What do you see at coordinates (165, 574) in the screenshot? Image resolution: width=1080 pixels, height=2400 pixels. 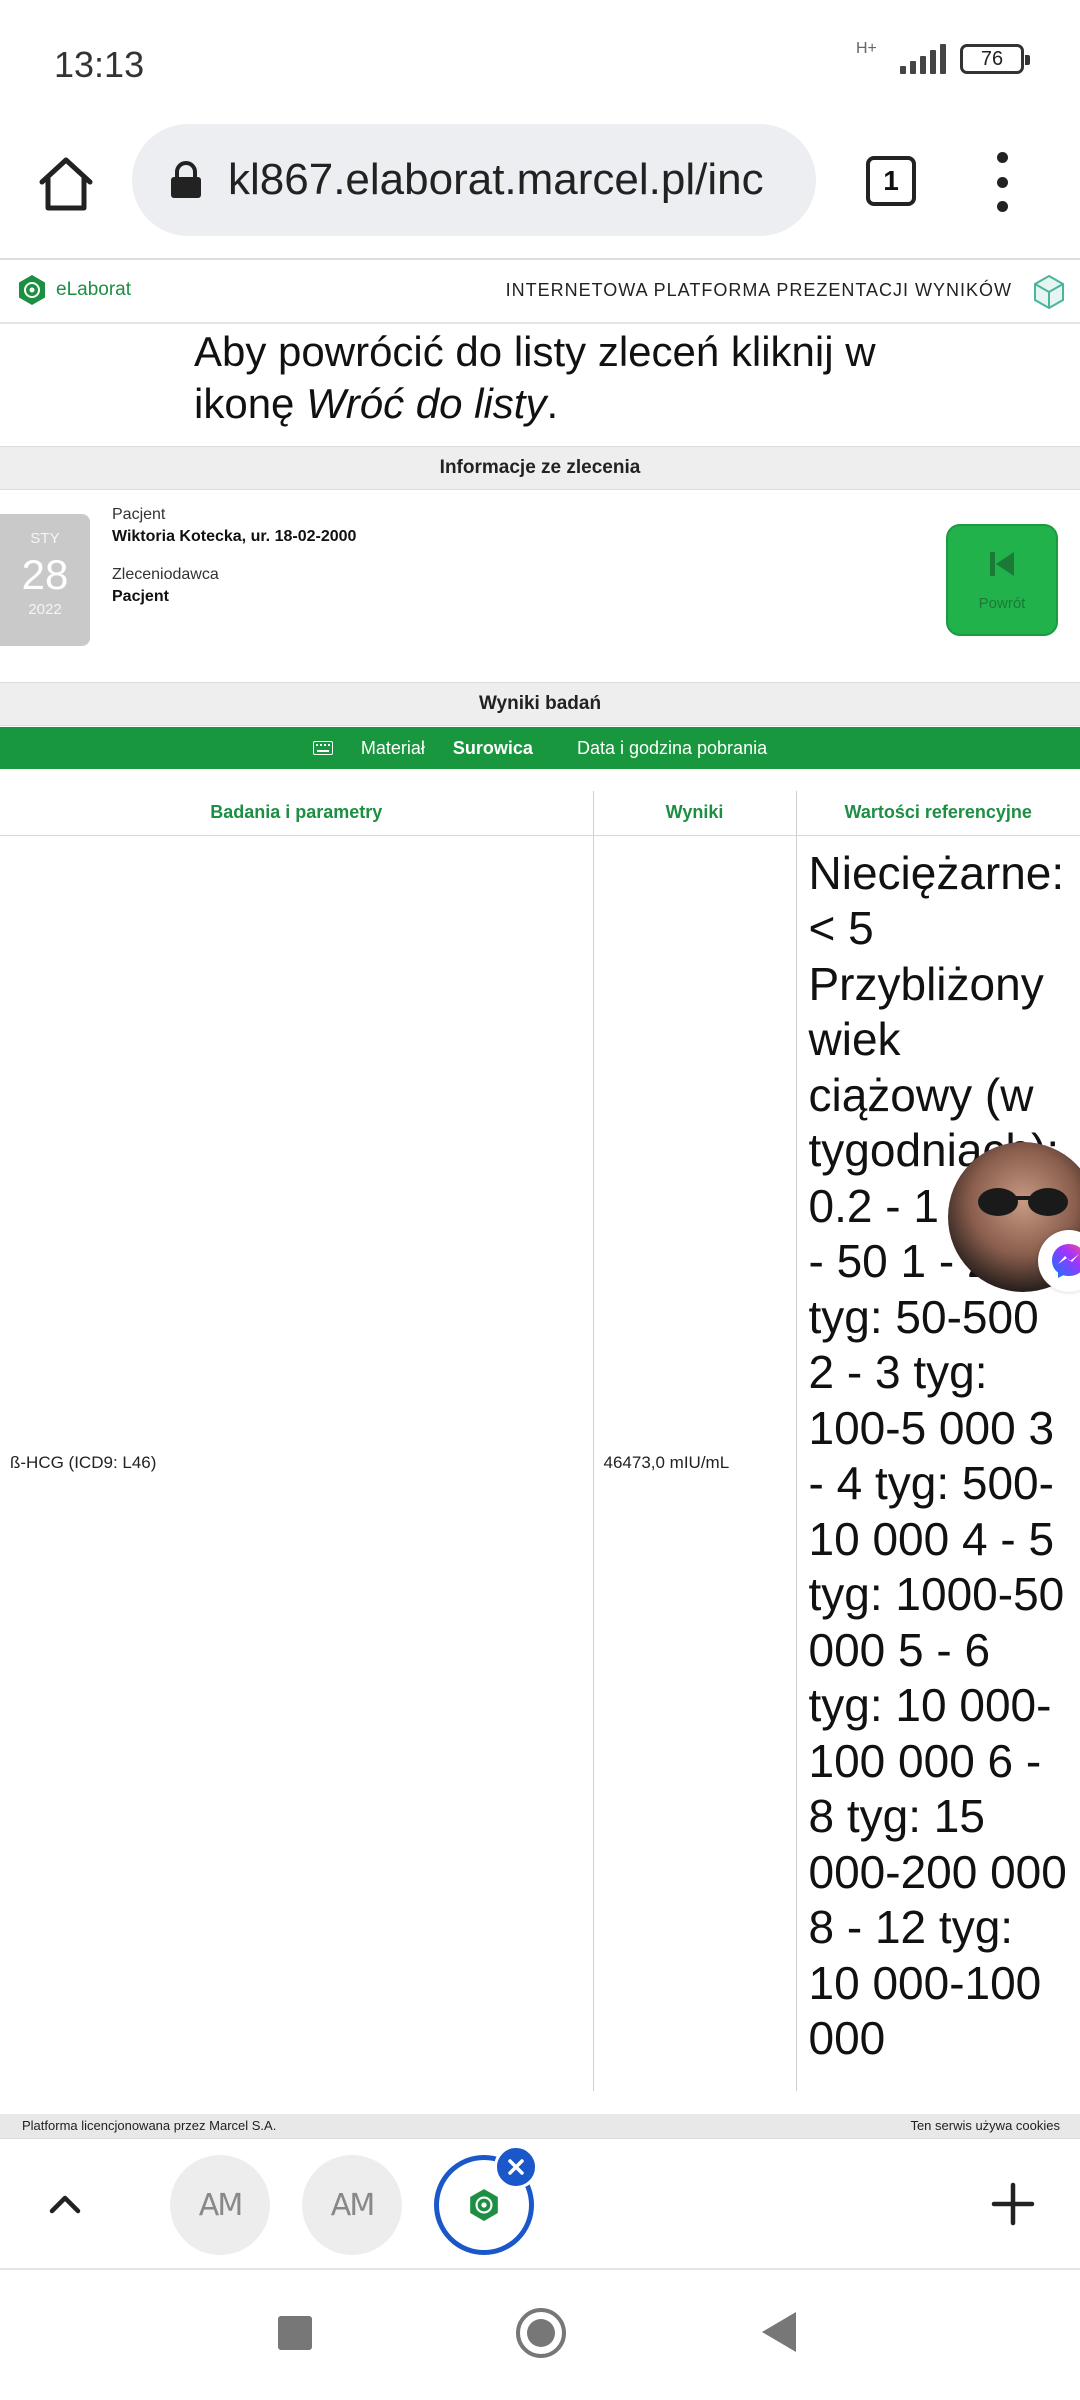 I see `orderer-label: Zleceniodawca` at bounding box center [165, 574].